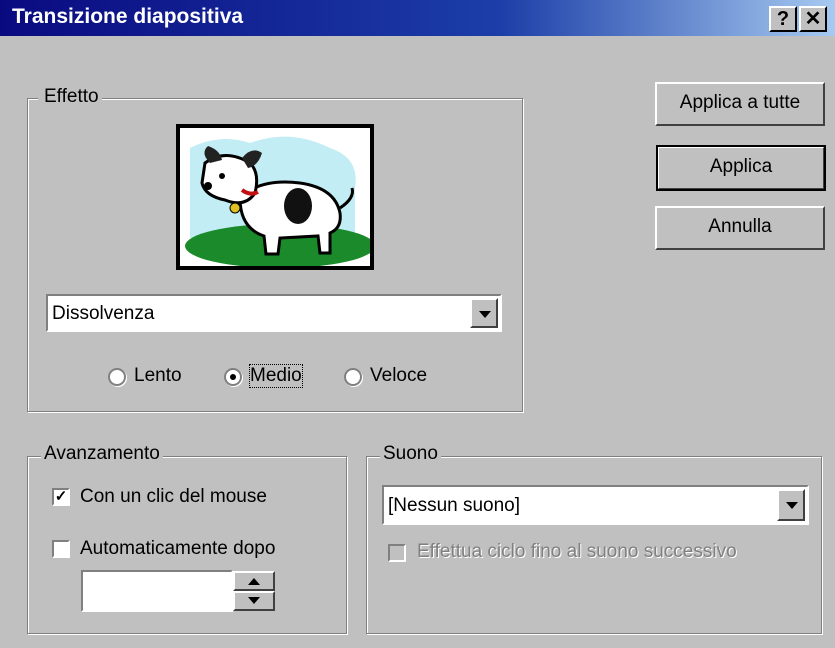 The height and width of the screenshot is (648, 835). Describe the element at coordinates (233, 377) in the screenshot. I see `speed-radio-medio` at that location.